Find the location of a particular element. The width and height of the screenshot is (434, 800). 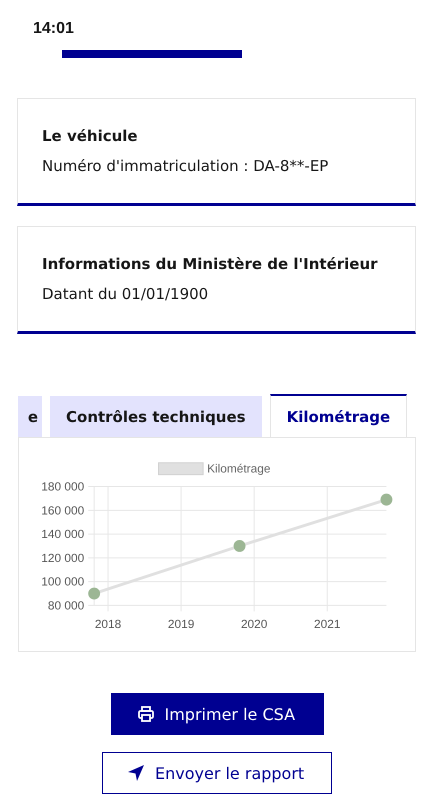

legend-swatch is located at coordinates (181, 469).